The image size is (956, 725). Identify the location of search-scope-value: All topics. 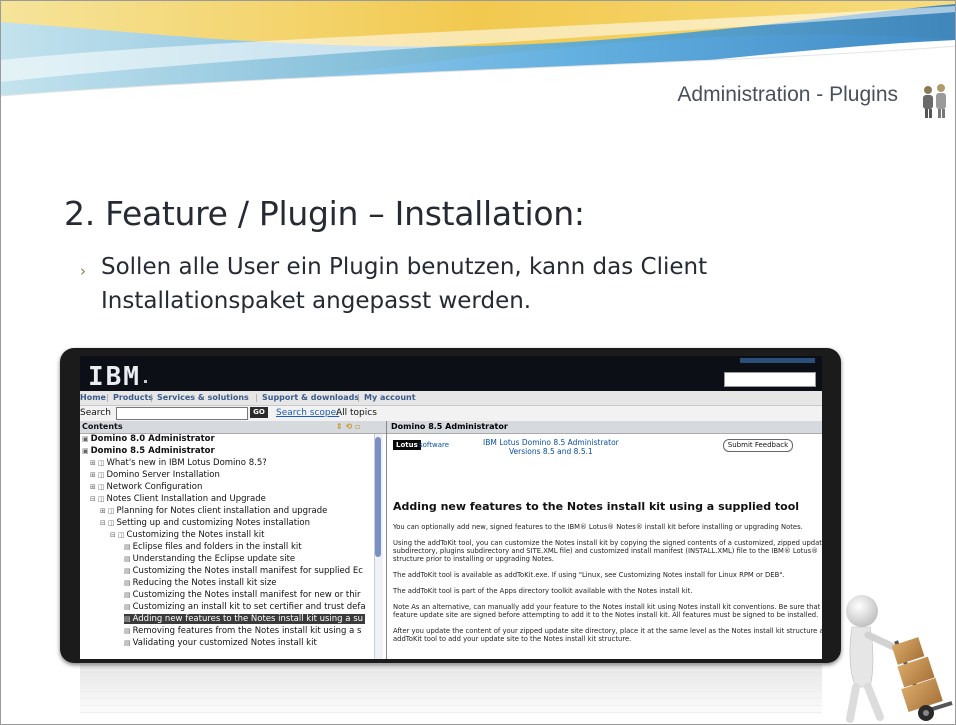
(356, 413).